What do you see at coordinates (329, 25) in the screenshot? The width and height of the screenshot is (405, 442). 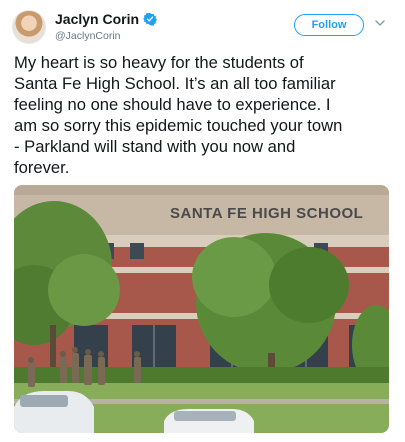 I see `follow-button: Follow` at bounding box center [329, 25].